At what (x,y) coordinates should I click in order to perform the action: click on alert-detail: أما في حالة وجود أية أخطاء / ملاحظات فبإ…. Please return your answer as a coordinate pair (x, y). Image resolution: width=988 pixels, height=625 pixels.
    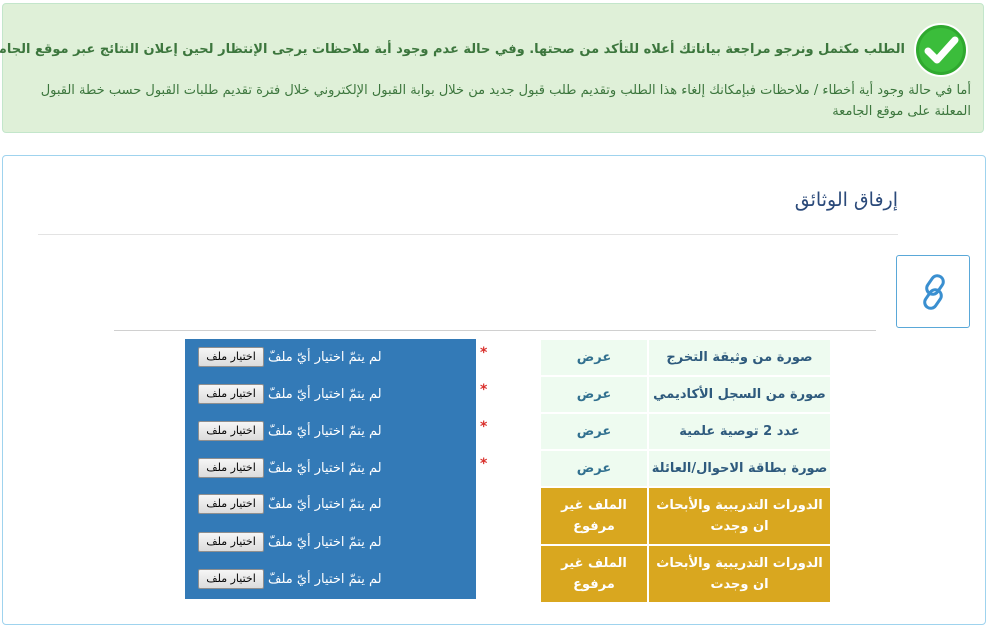
    Looking at the image, I should click on (505, 101).